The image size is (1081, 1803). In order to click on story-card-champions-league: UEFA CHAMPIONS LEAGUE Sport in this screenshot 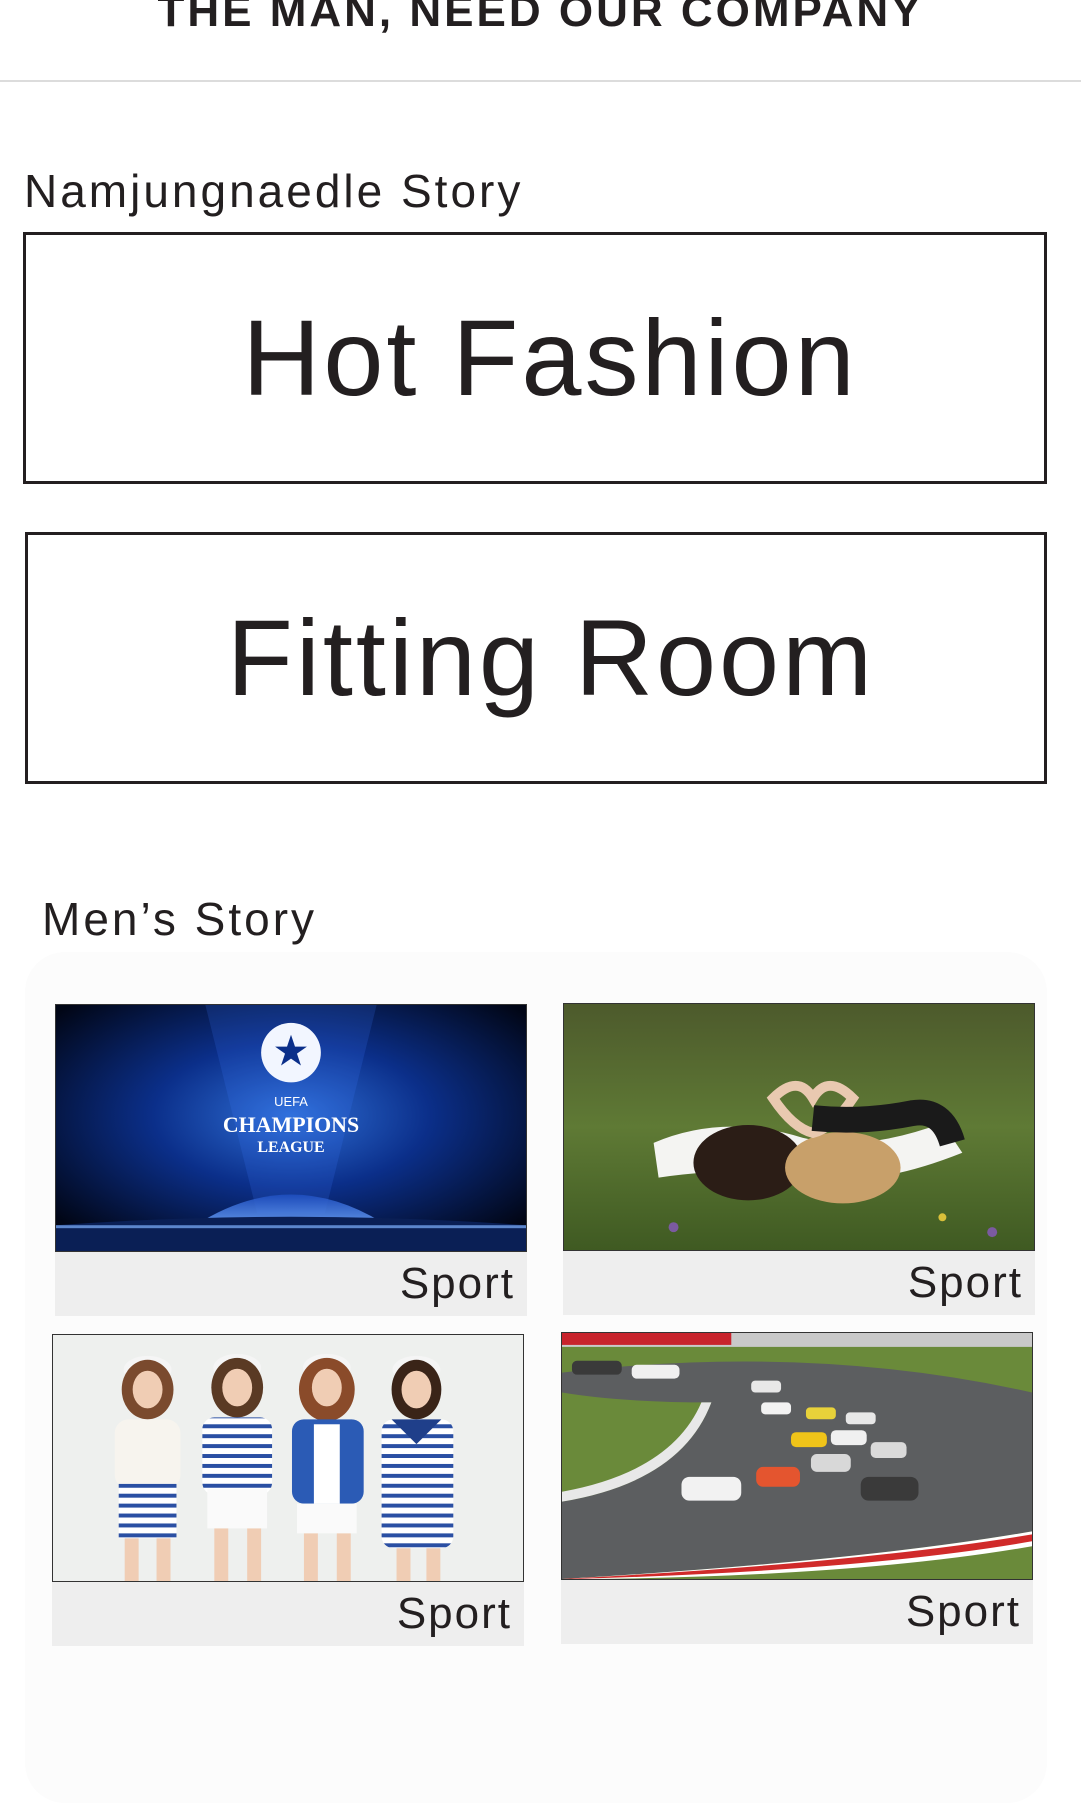, I will do `click(291, 1160)`.